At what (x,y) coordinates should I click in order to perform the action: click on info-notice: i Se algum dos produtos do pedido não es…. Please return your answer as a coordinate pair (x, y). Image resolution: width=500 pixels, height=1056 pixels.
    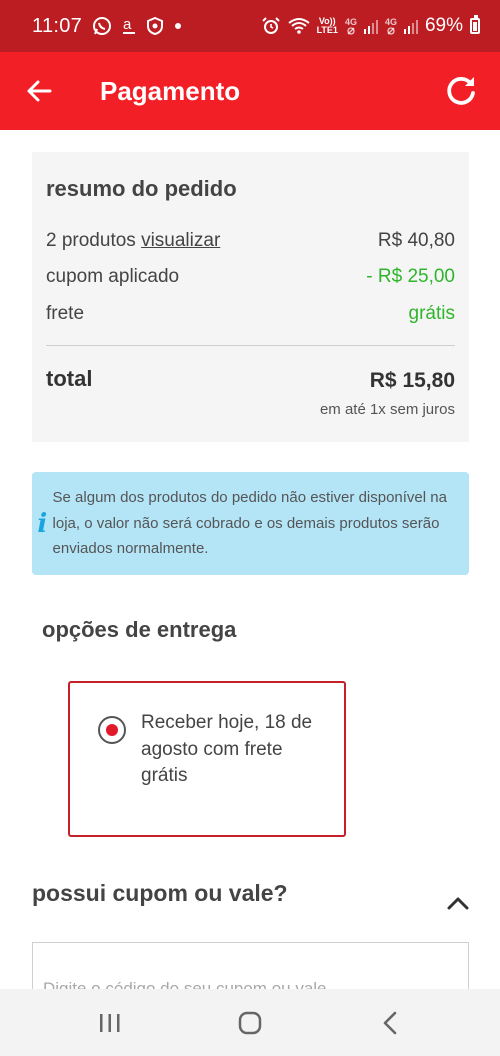
    Looking at the image, I should click on (250, 523).